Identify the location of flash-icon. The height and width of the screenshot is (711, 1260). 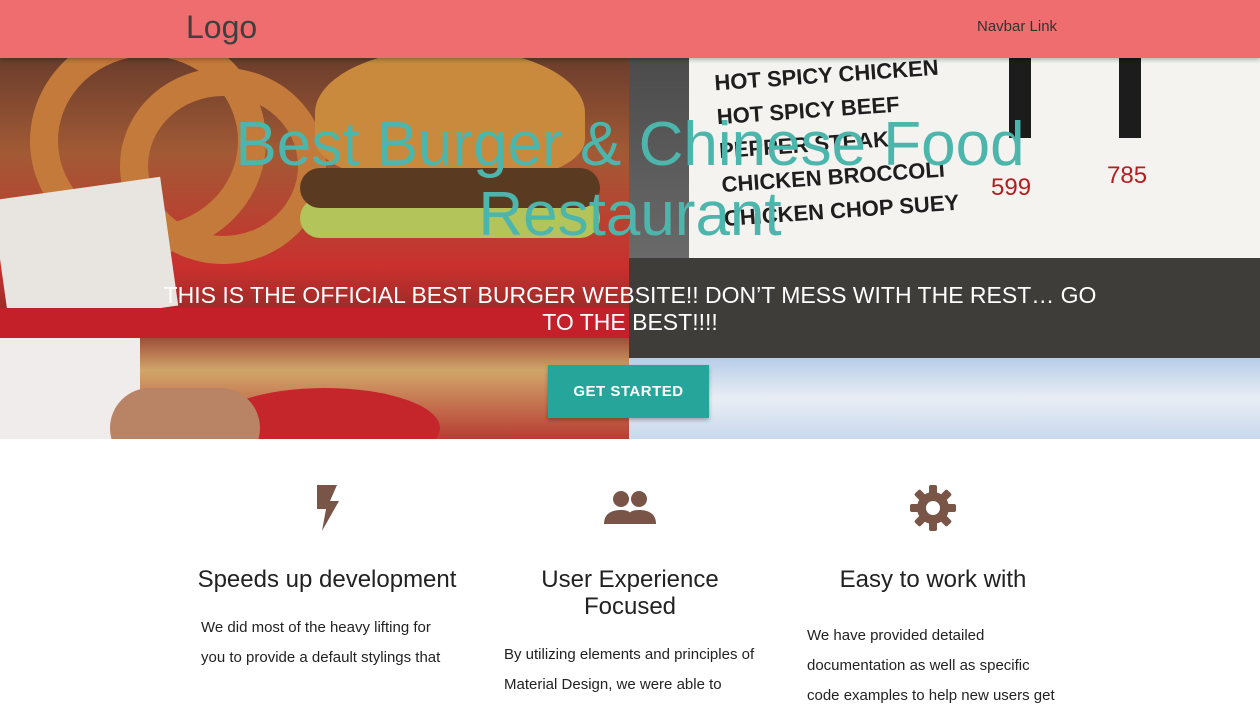
(327, 508).